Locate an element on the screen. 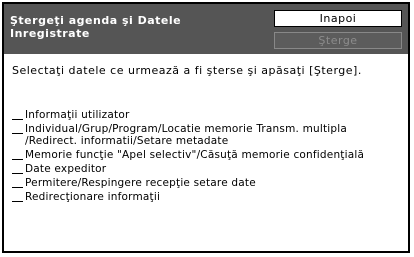 The height and width of the screenshot is (257, 414). item-label: Date expeditor is located at coordinates (66, 169).